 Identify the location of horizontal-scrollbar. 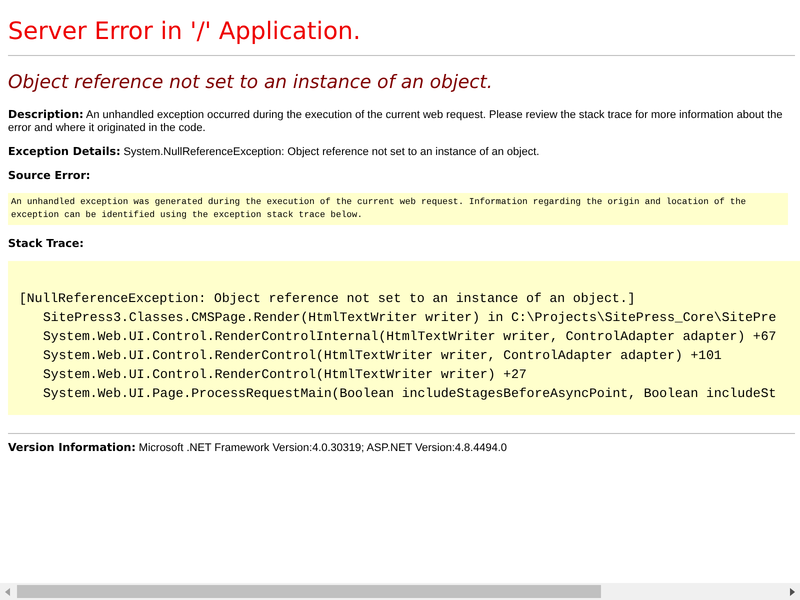
(400, 591).